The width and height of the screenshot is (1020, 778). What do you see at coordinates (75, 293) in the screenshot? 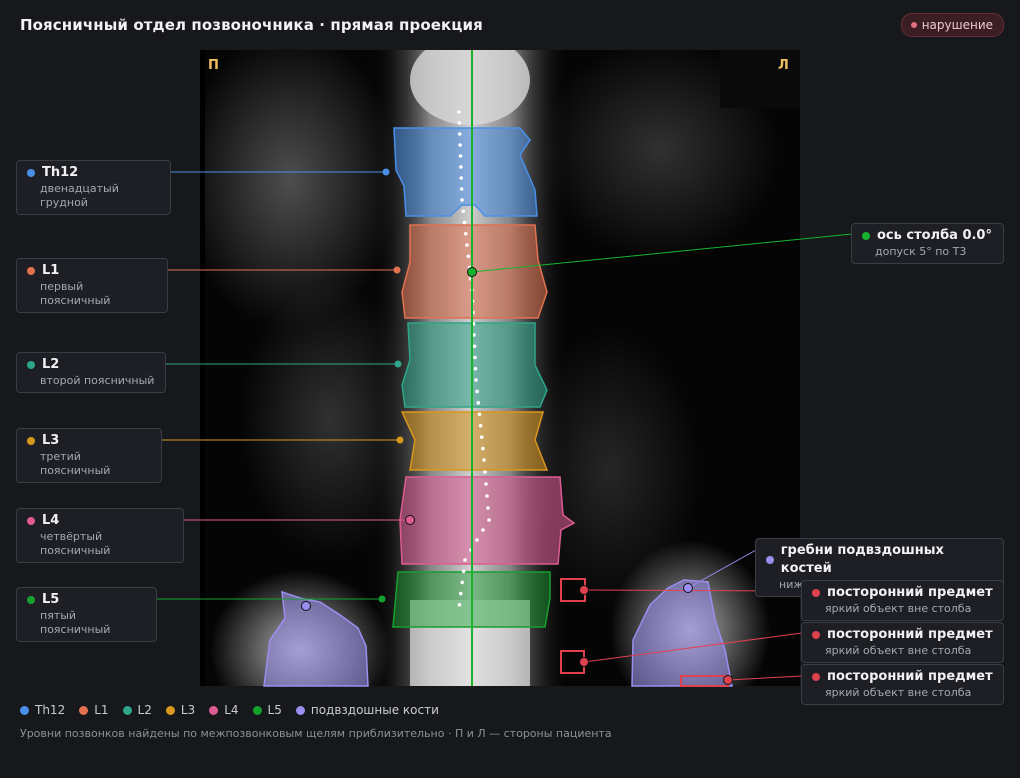
I see `callout-l1-sub: первый поясничный` at bounding box center [75, 293].